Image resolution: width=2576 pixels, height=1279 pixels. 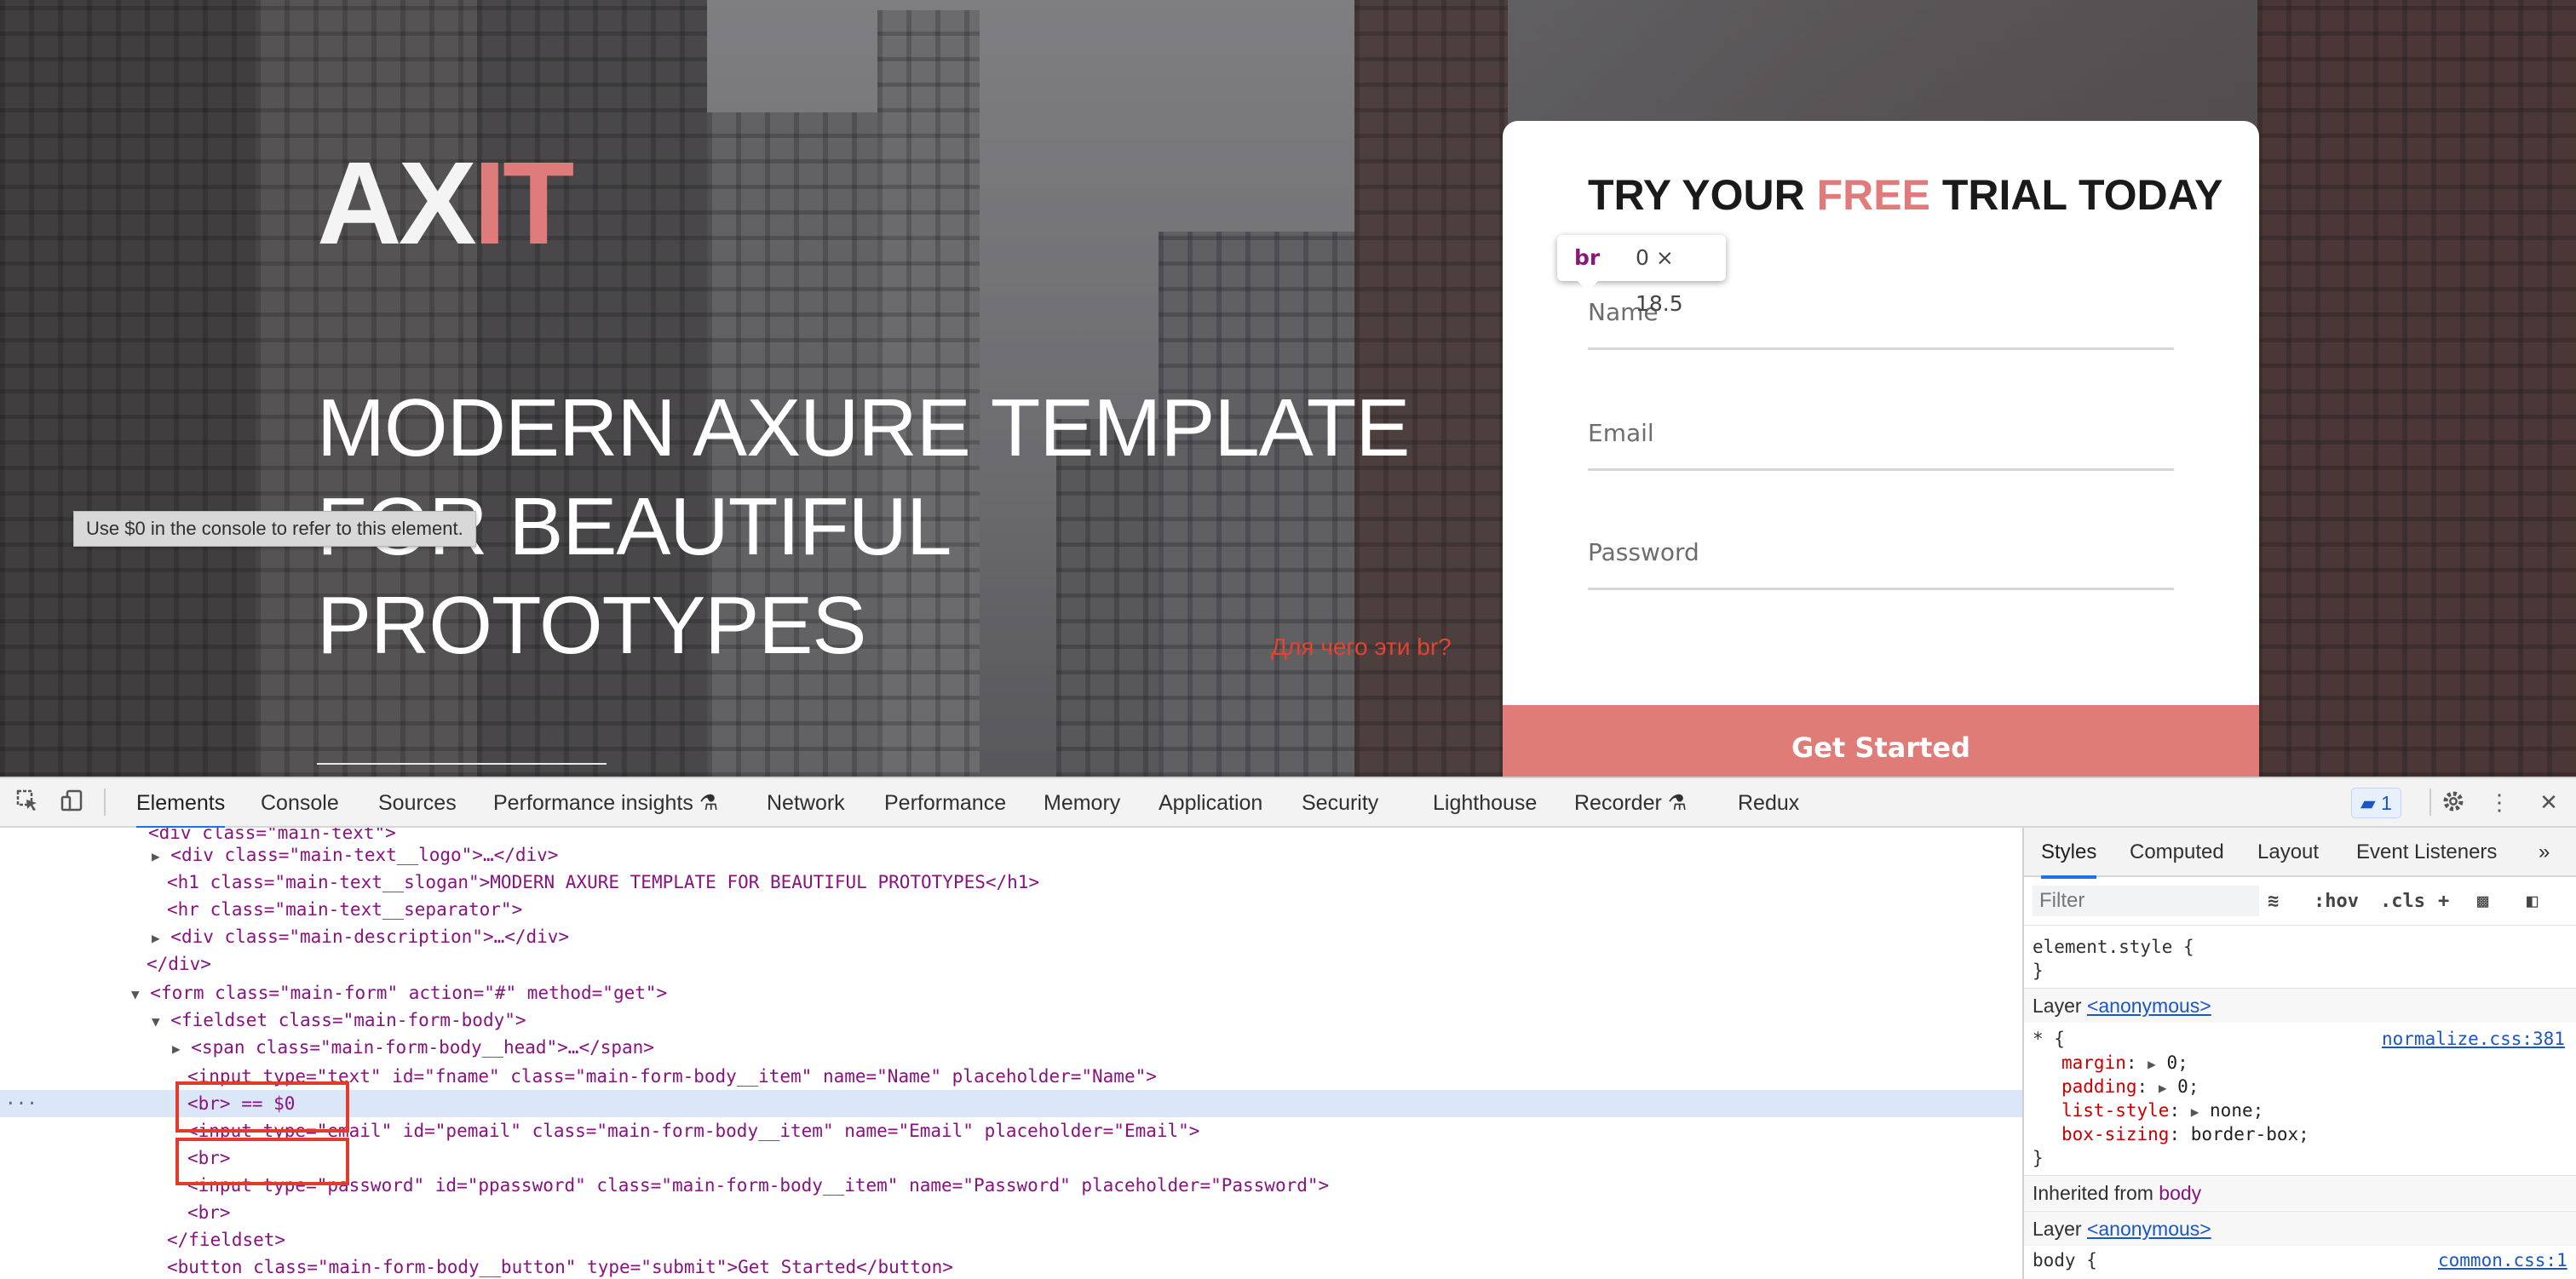 I want to click on inspect-element-icon, so click(x=28, y=802).